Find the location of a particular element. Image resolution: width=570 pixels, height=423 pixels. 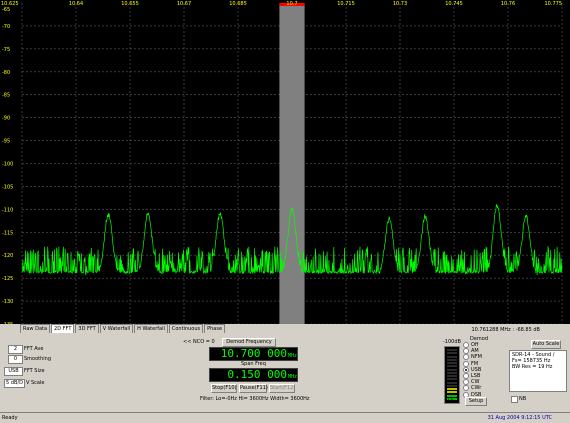

span-label: Span Freq is located at coordinates (253, 364).